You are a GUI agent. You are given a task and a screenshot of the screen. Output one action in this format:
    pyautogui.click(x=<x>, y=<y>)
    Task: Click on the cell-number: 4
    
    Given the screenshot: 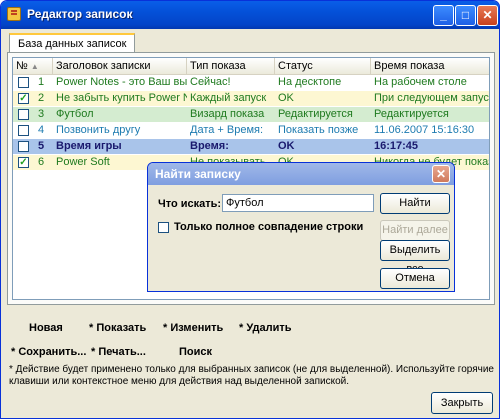 What is the action you would take?
    pyautogui.click(x=41, y=130)
    